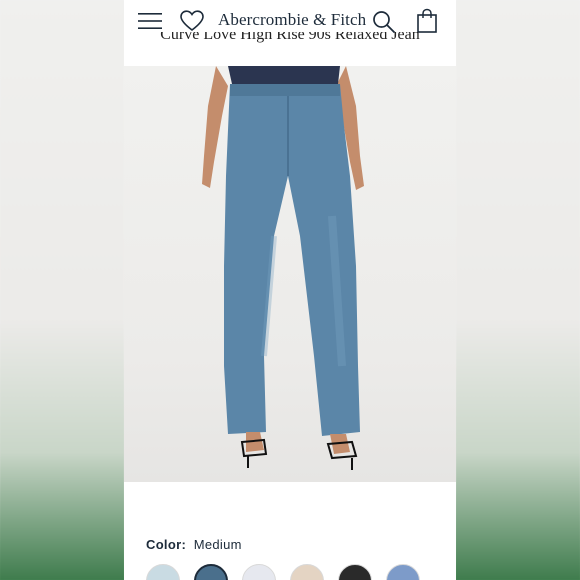 This screenshot has height=580, width=580. I want to click on brand-logo: Abercrombie & Fitch, so click(292, 22).